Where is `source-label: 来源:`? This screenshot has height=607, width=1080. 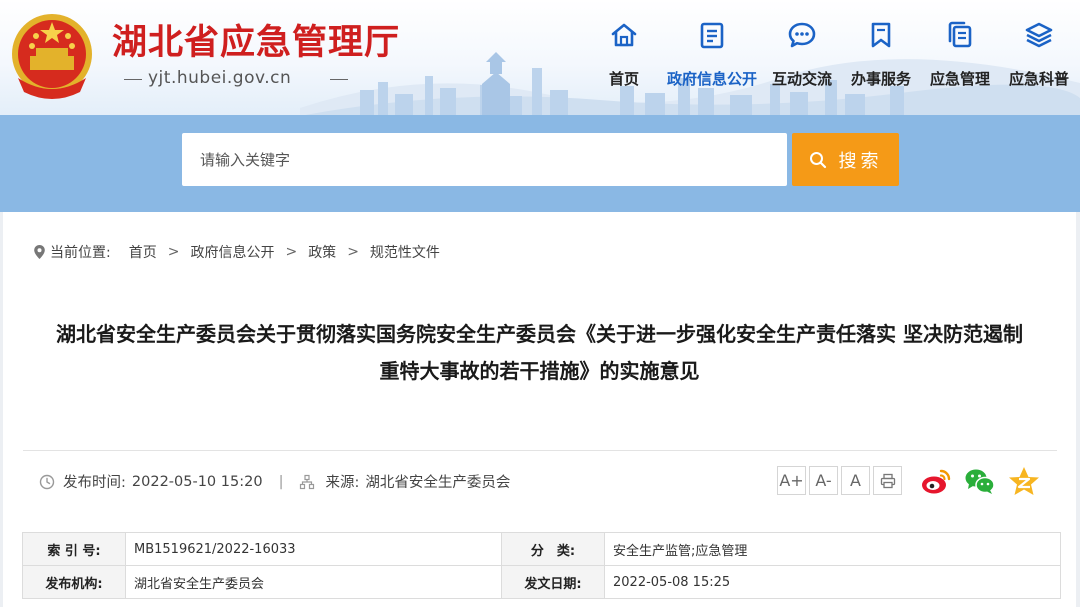
source-label: 来源: is located at coordinates (342, 483).